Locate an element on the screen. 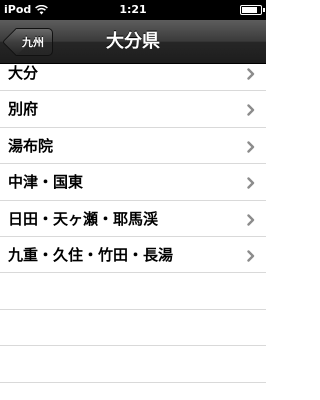 This screenshot has width=320, height=400. battery-icon is located at coordinates (252, 10).